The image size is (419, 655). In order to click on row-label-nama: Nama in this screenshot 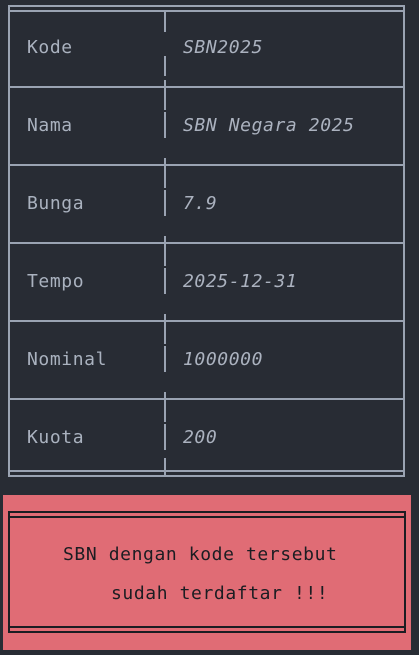, I will do `click(50, 125)`.